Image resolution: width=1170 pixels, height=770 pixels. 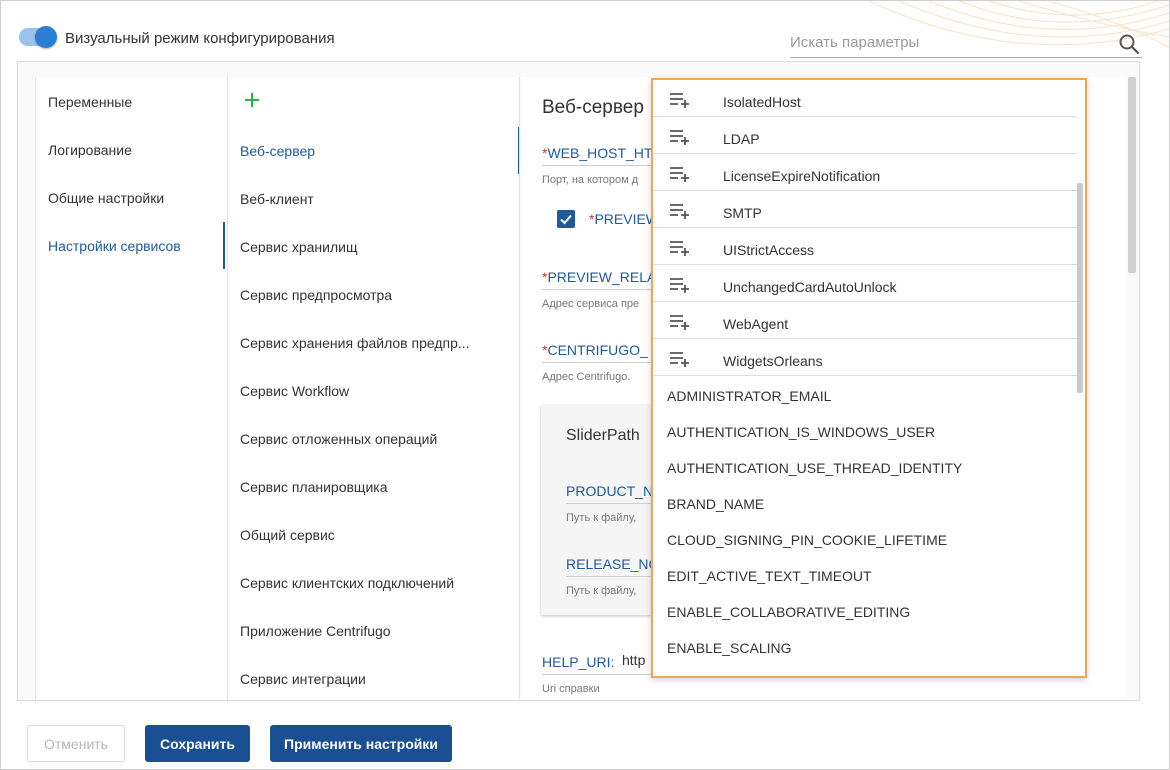 What do you see at coordinates (298, 247) in the screenshot?
I see `service-item-storage: Сервис хранилищ` at bounding box center [298, 247].